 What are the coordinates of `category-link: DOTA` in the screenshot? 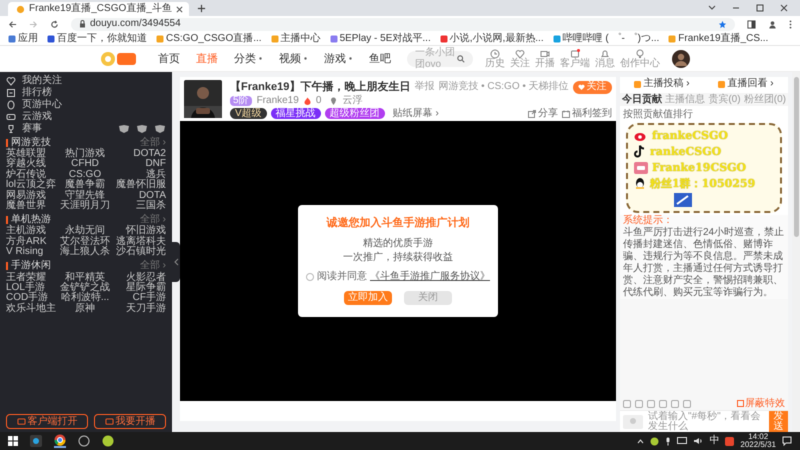 It's located at (139, 196).